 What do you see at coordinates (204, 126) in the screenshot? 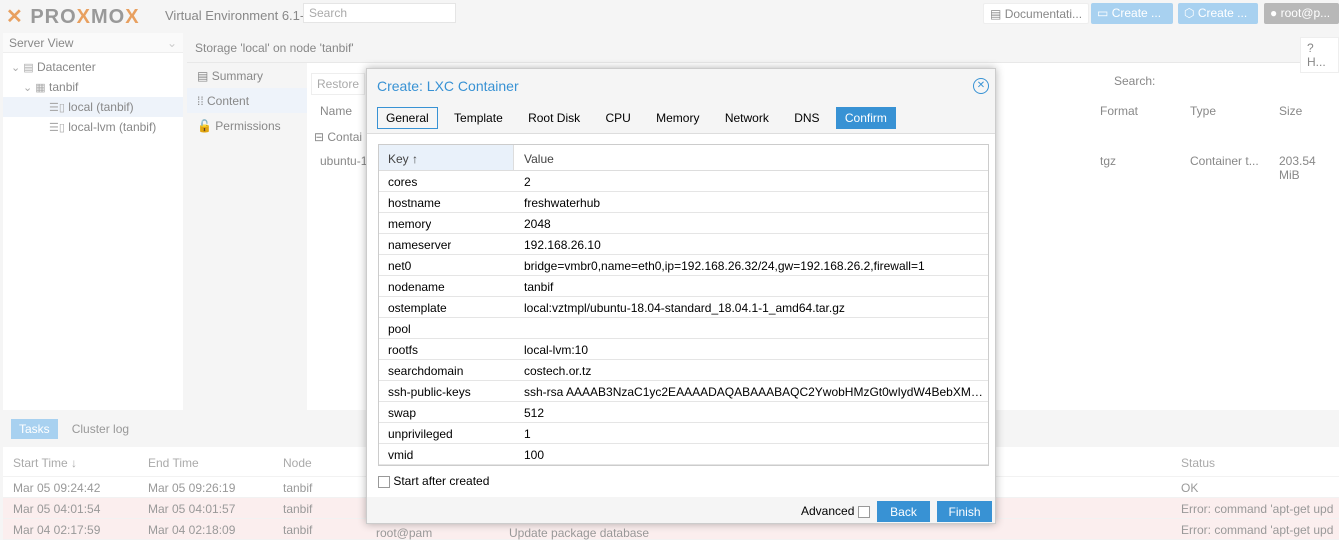
I see `unlock-icon: 🔓` at bounding box center [204, 126].